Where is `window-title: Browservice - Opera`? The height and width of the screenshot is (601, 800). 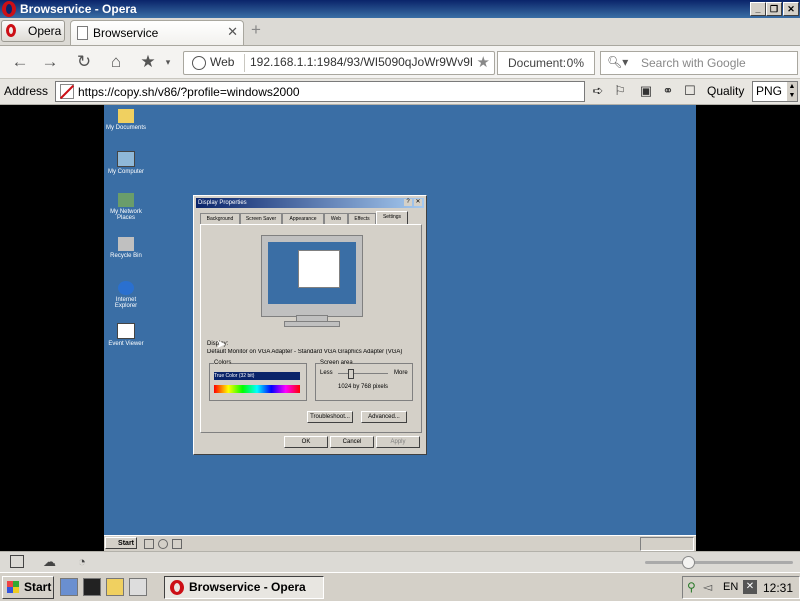
window-title: Browservice - Opera is located at coordinates (78, 9).